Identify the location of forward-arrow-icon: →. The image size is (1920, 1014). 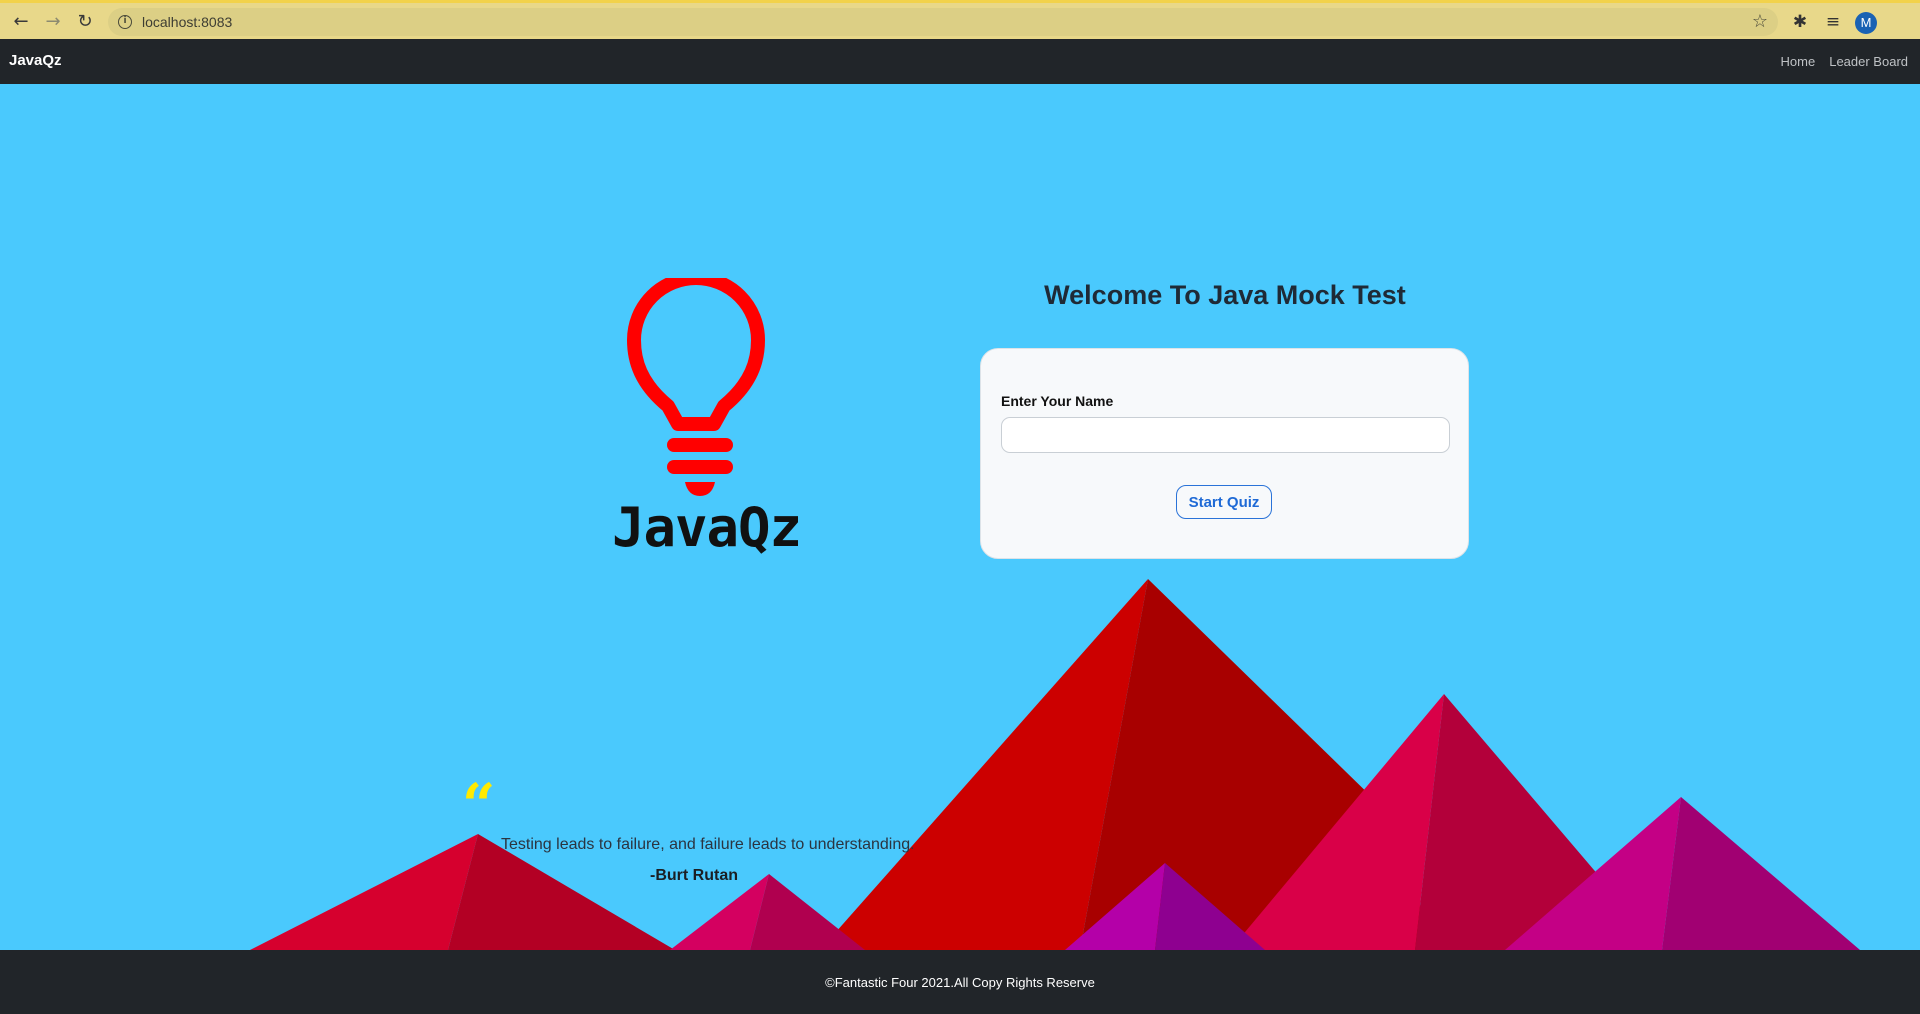
(53, 22).